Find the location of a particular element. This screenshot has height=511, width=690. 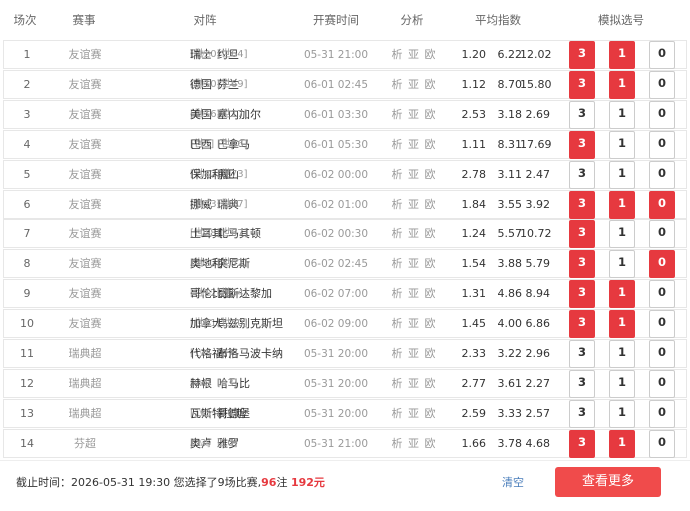

odds-lose: 12.02 is located at coordinates (536, 54).